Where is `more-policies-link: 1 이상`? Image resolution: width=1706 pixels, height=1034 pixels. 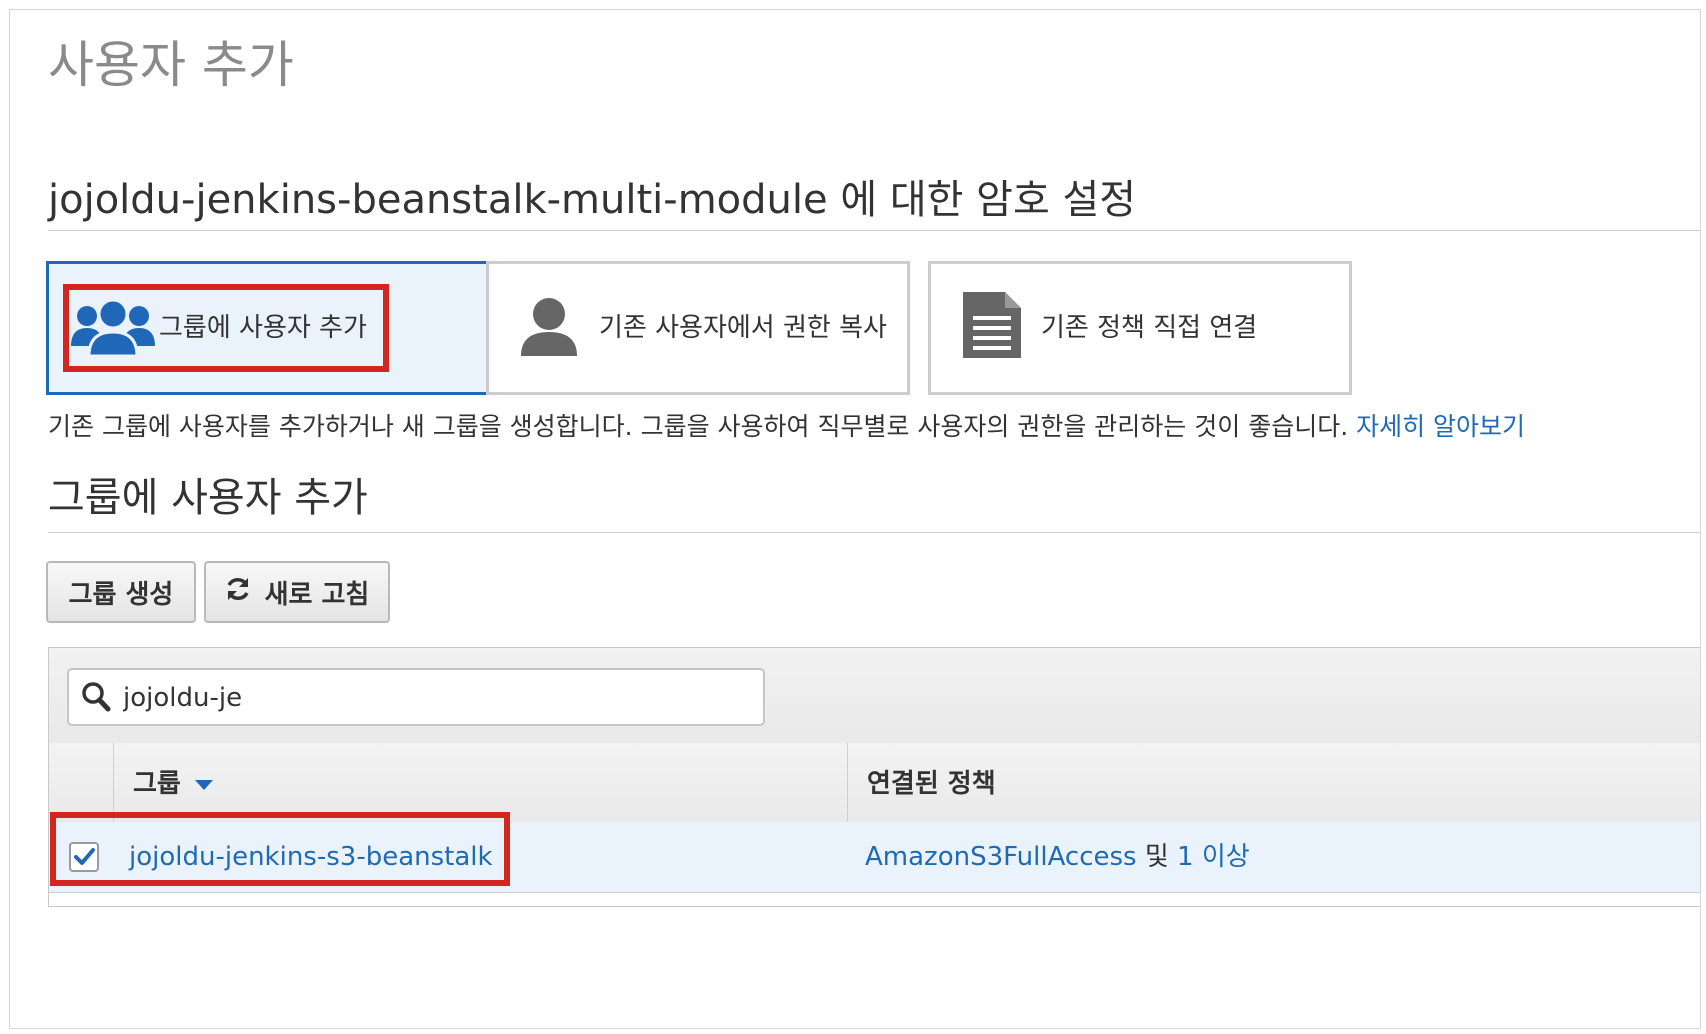 more-policies-link: 1 이상 is located at coordinates (1213, 857).